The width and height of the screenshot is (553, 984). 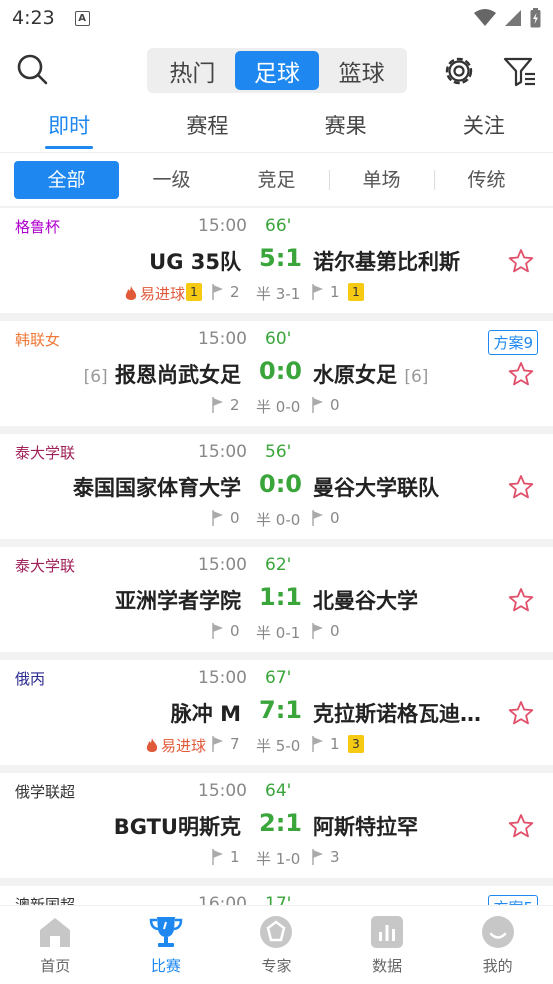 What do you see at coordinates (335, 292) in the screenshot?
I see `corners-away-value: 1` at bounding box center [335, 292].